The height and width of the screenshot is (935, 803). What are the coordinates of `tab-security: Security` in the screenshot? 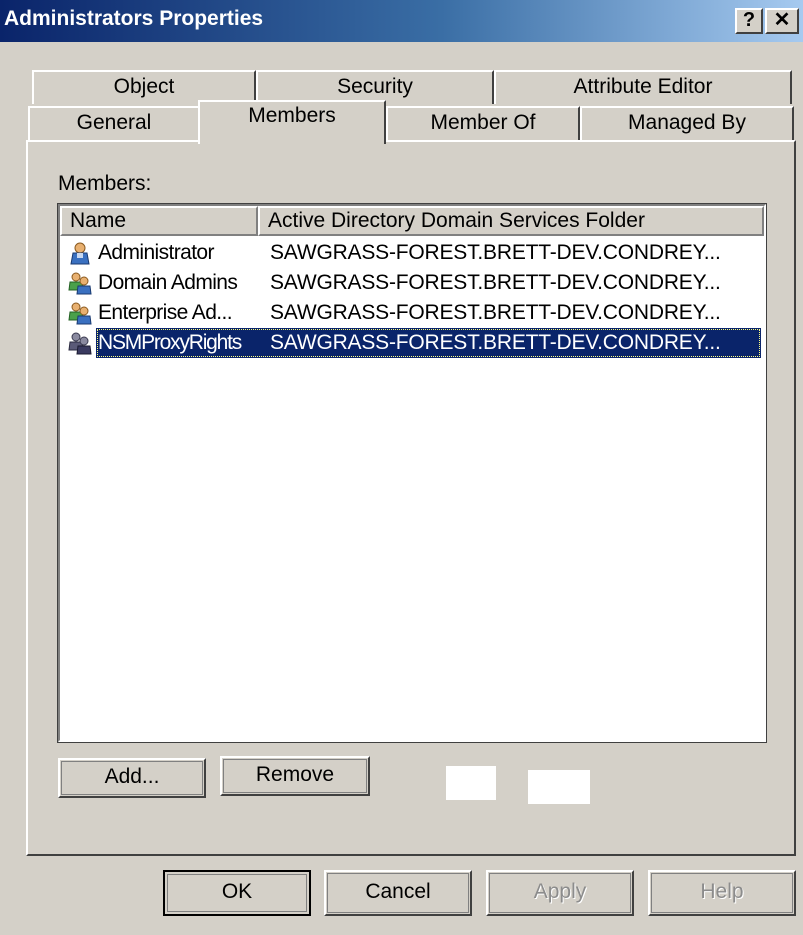 It's located at (375, 87).